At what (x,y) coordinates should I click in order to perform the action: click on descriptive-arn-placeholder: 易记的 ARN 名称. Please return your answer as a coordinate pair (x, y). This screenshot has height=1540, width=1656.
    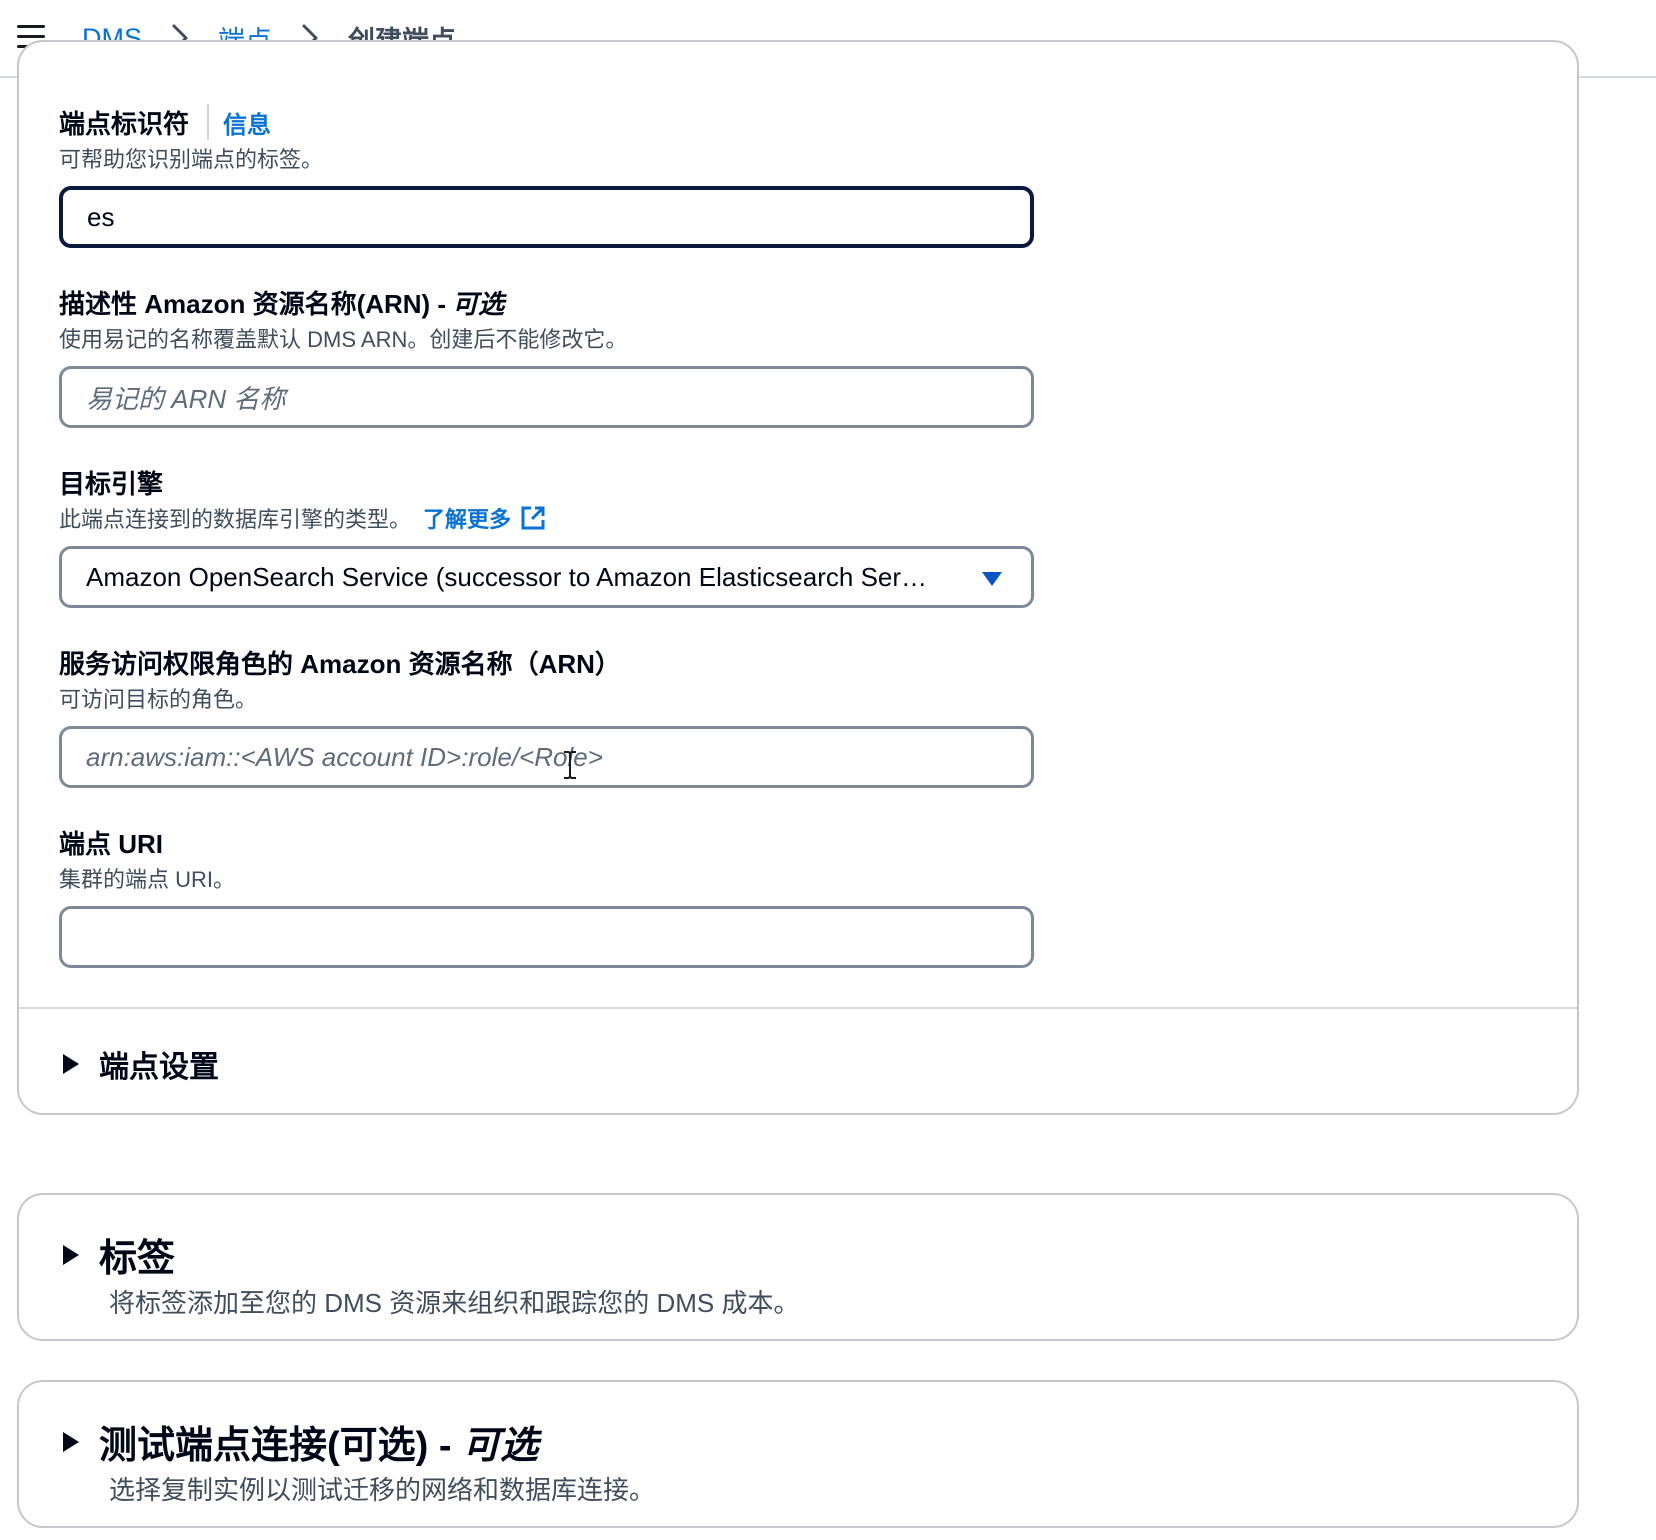
    Looking at the image, I should click on (186, 398).